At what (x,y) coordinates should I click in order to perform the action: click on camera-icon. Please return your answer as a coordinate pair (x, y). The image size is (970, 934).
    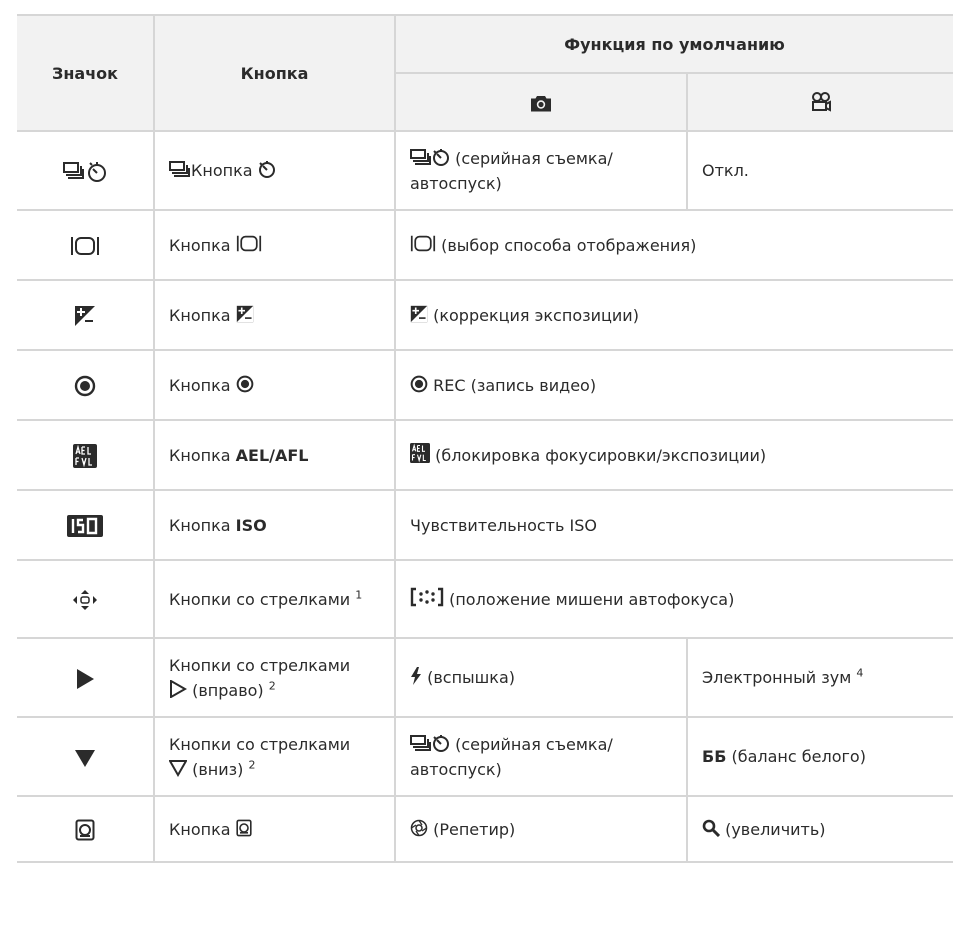
    Looking at the image, I should click on (541, 103).